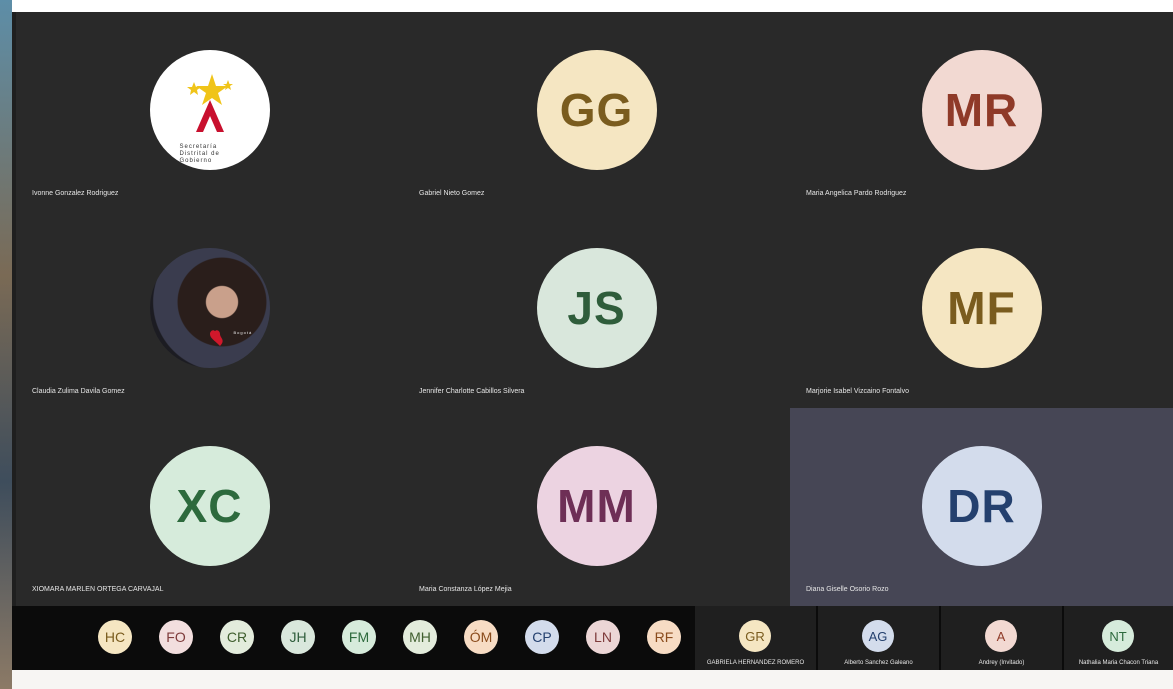  I want to click on overflow-avatar: LN, so click(603, 637).